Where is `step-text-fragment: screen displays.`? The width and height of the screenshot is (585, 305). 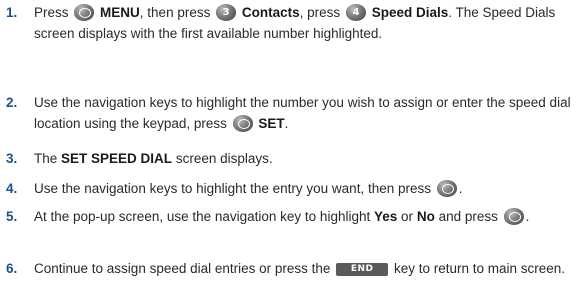
step-text-fragment: screen displays. is located at coordinates (224, 158).